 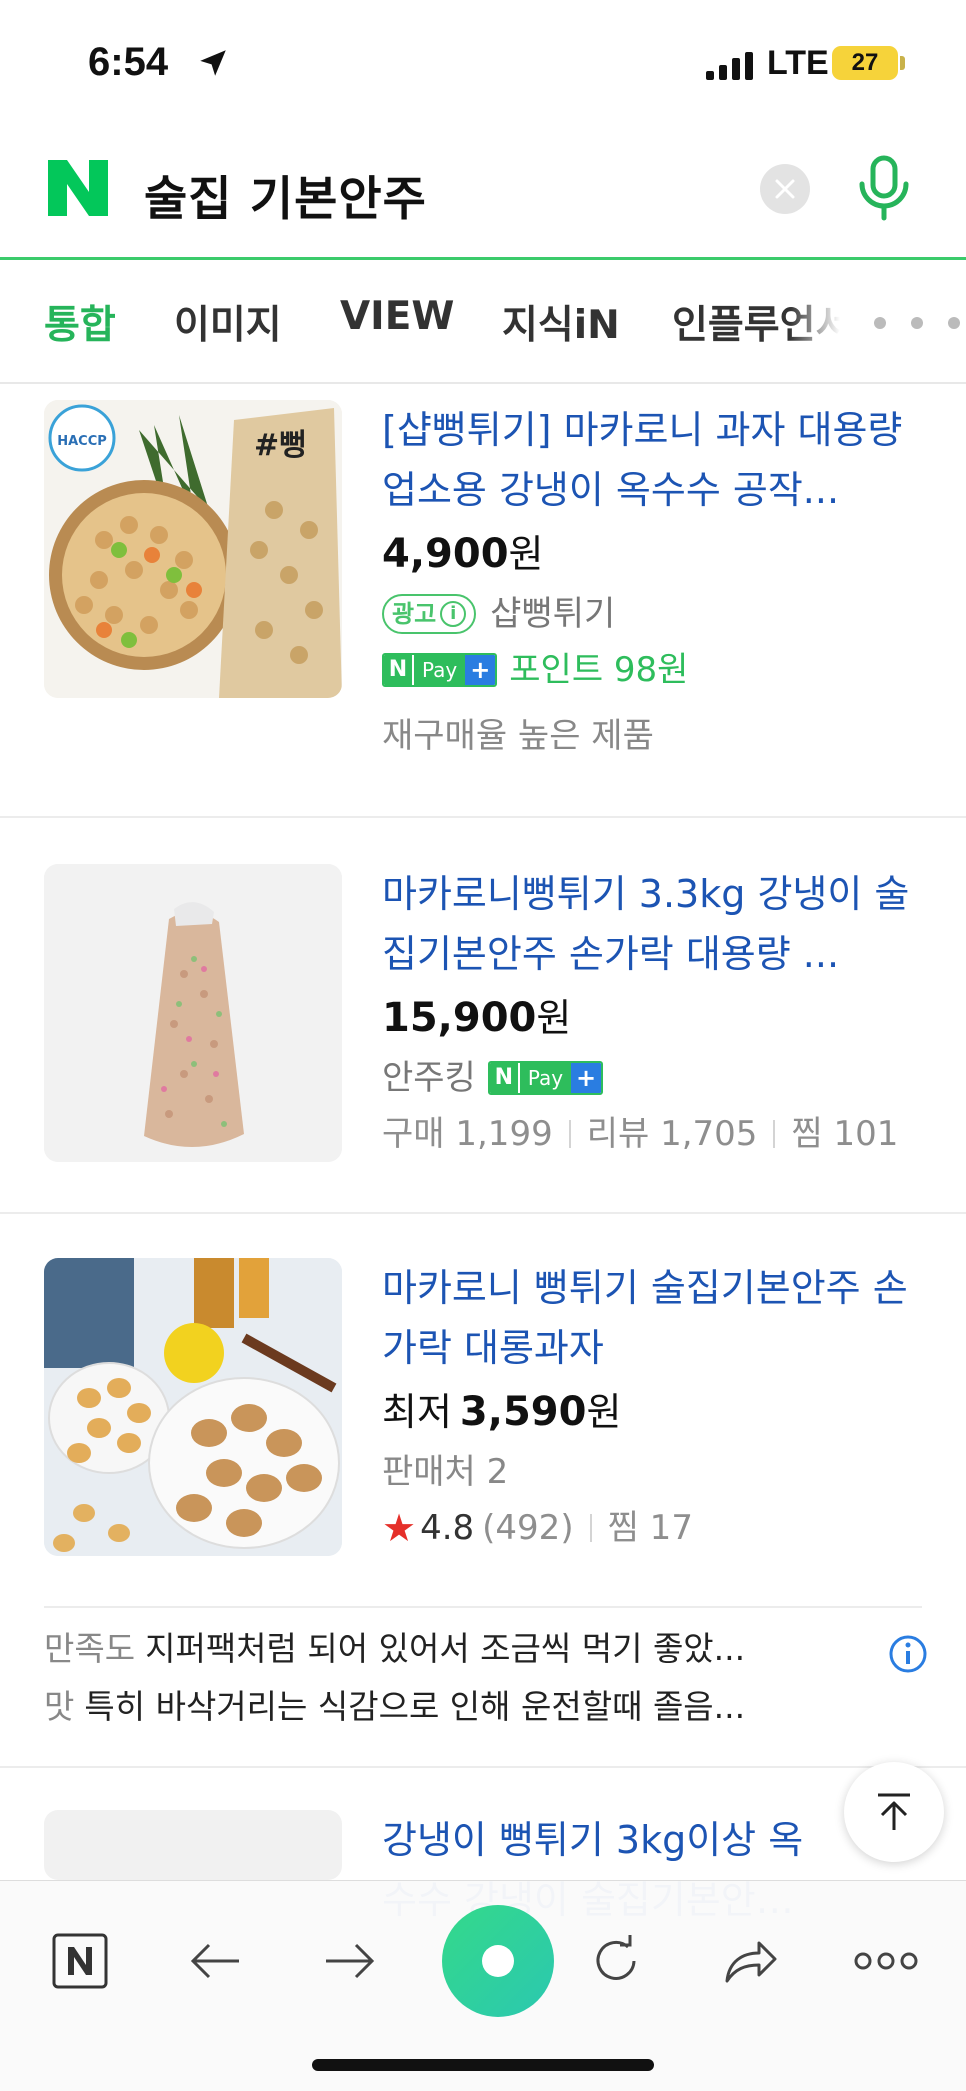 What do you see at coordinates (399, 1528) in the screenshot?
I see `star-icon: ★` at bounding box center [399, 1528].